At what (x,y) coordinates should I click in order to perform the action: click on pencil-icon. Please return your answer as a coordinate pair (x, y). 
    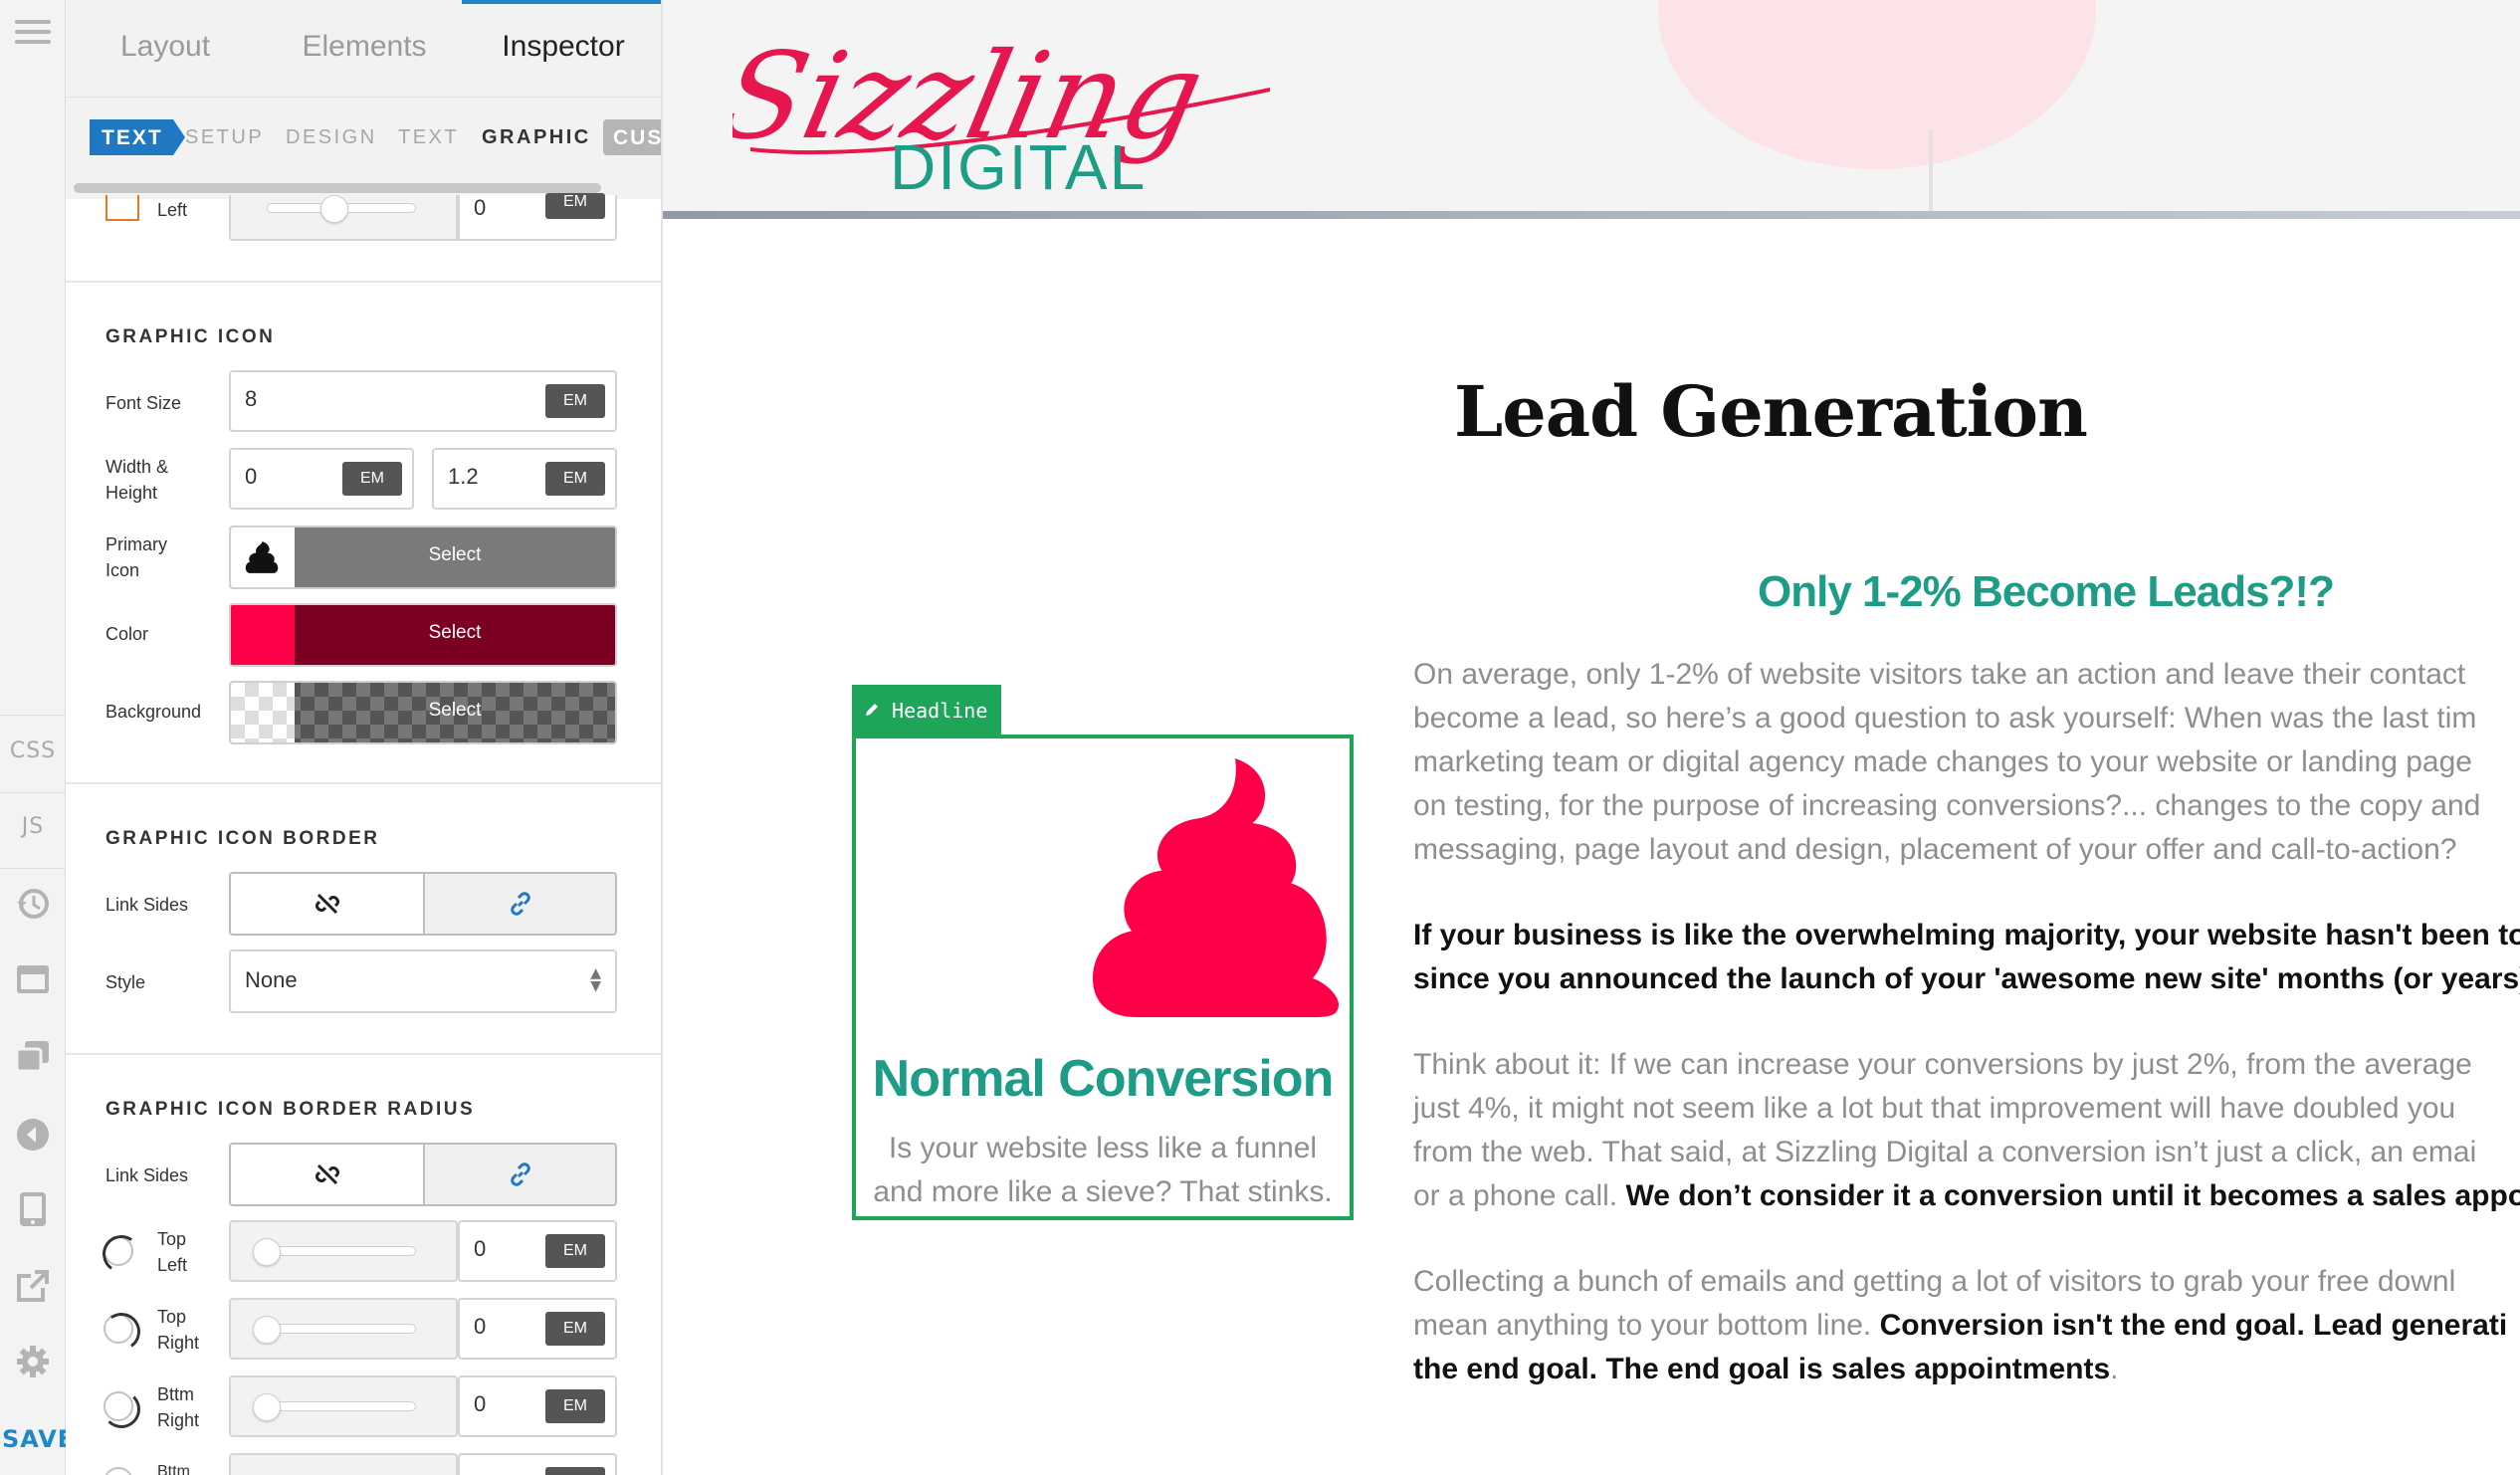
    Looking at the image, I should click on (872, 710).